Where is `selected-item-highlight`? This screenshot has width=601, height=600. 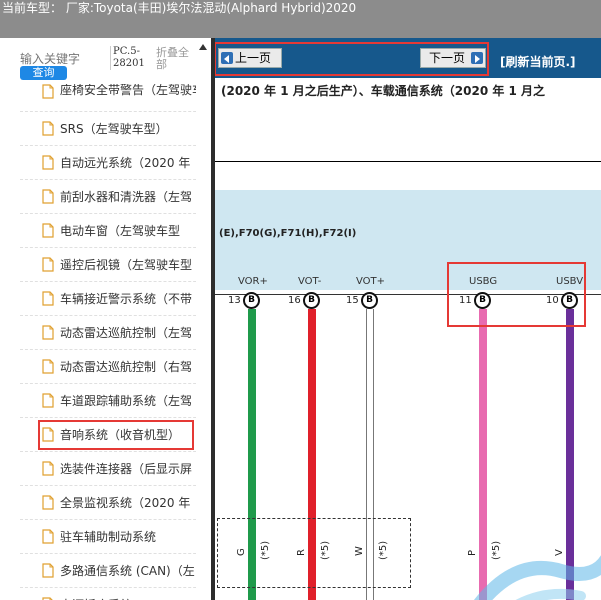 selected-item-highlight is located at coordinates (116, 435).